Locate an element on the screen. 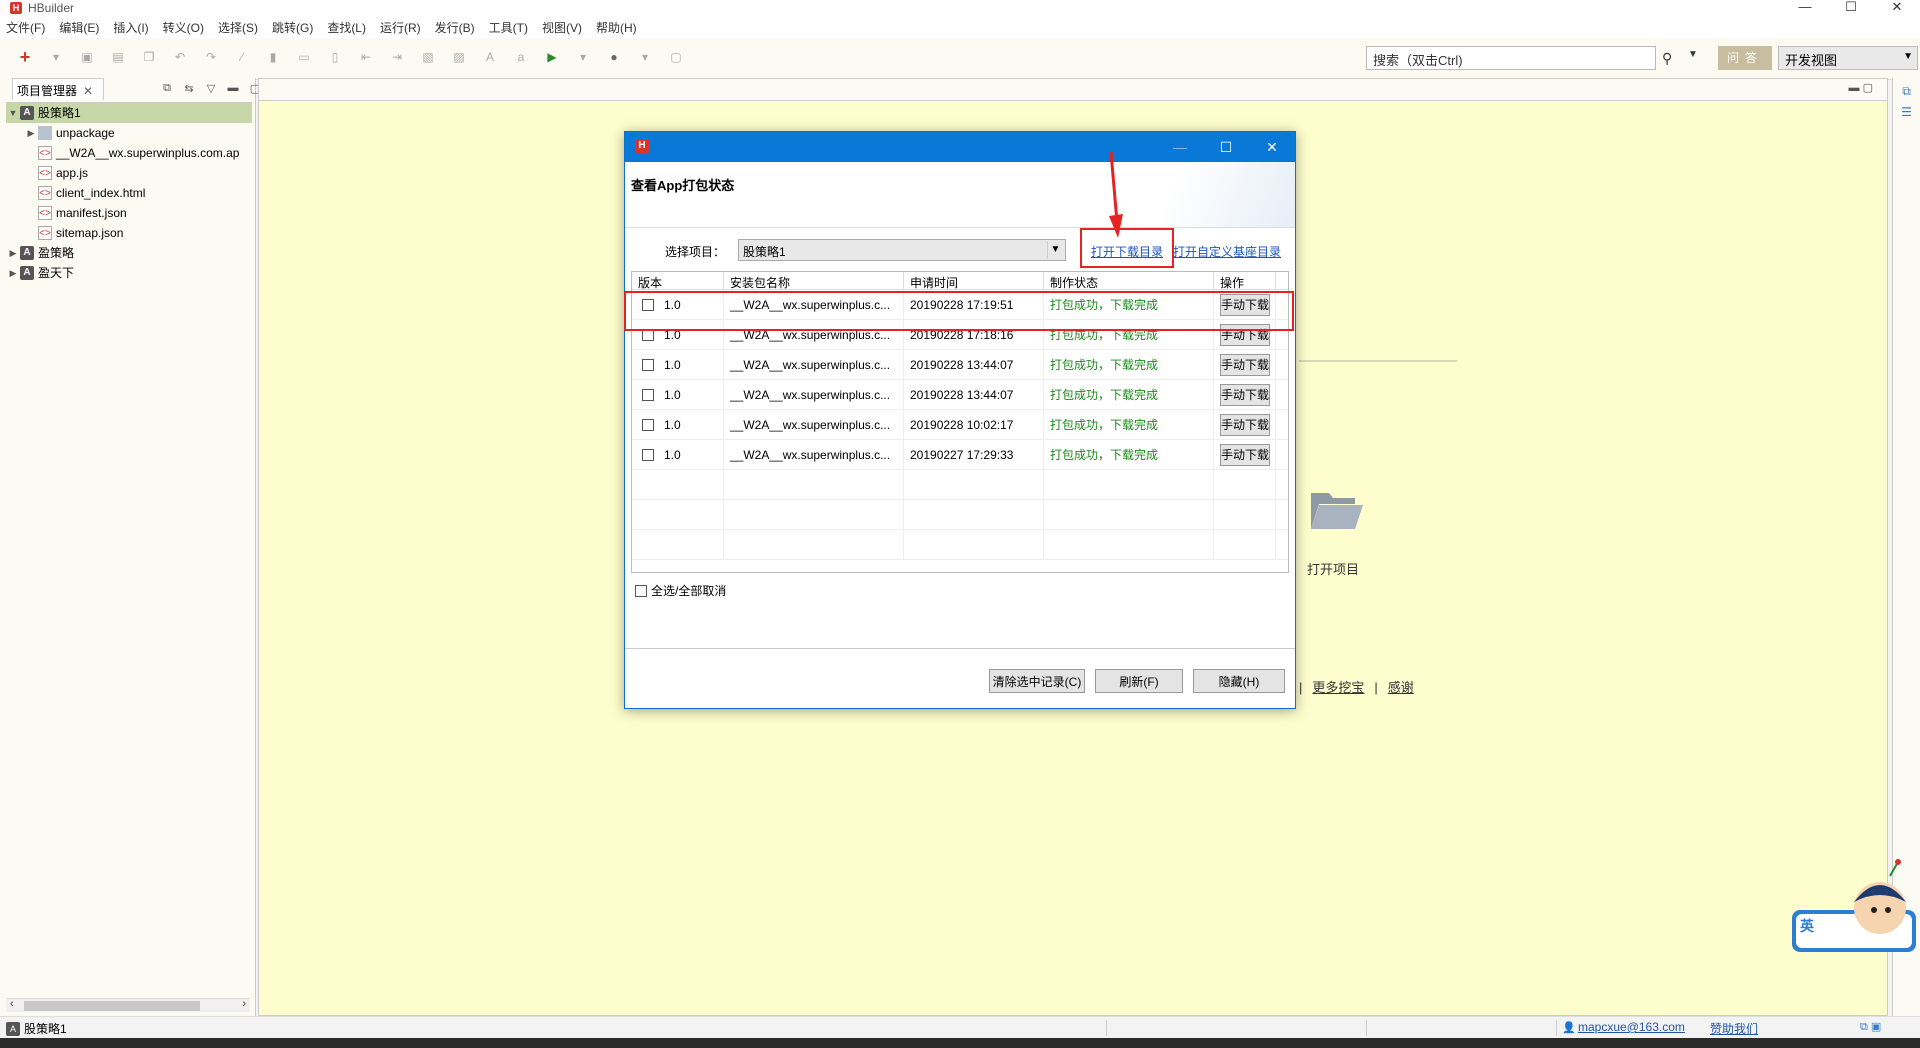  close-tab-icon: ✕ is located at coordinates (88, 91).